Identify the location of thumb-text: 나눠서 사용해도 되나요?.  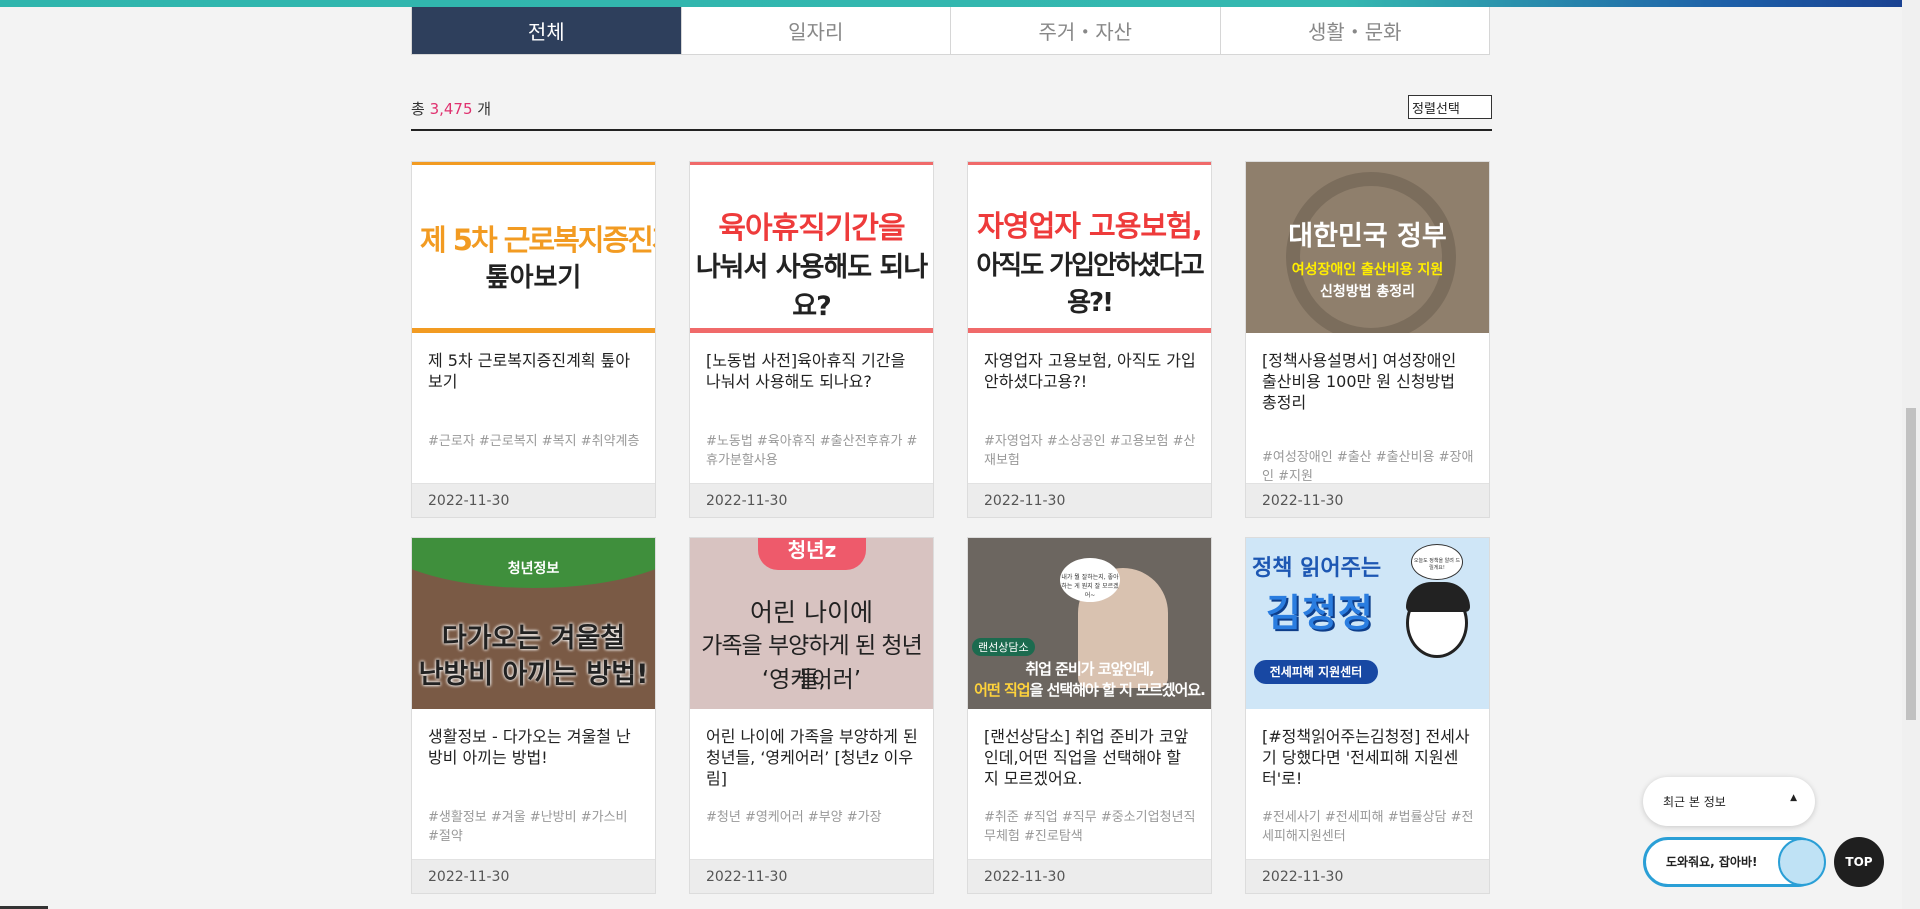
(811, 287).